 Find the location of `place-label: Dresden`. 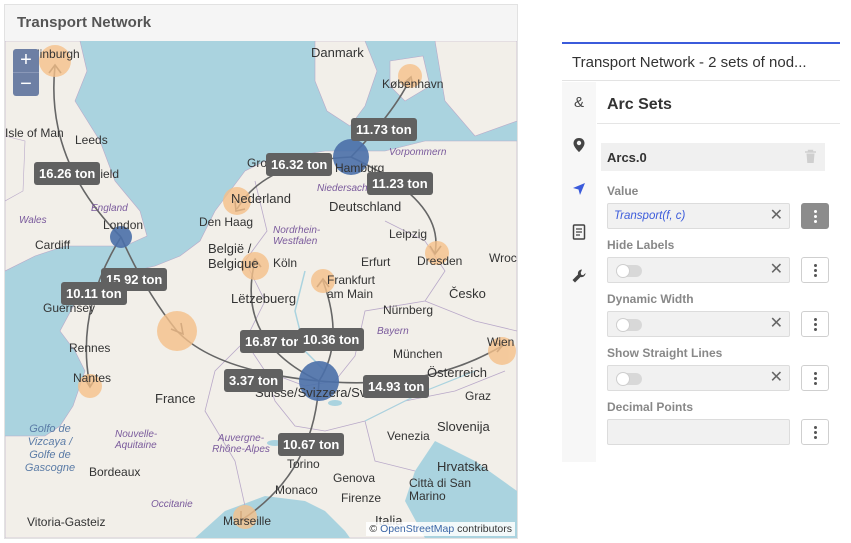

place-label: Dresden is located at coordinates (440, 261).